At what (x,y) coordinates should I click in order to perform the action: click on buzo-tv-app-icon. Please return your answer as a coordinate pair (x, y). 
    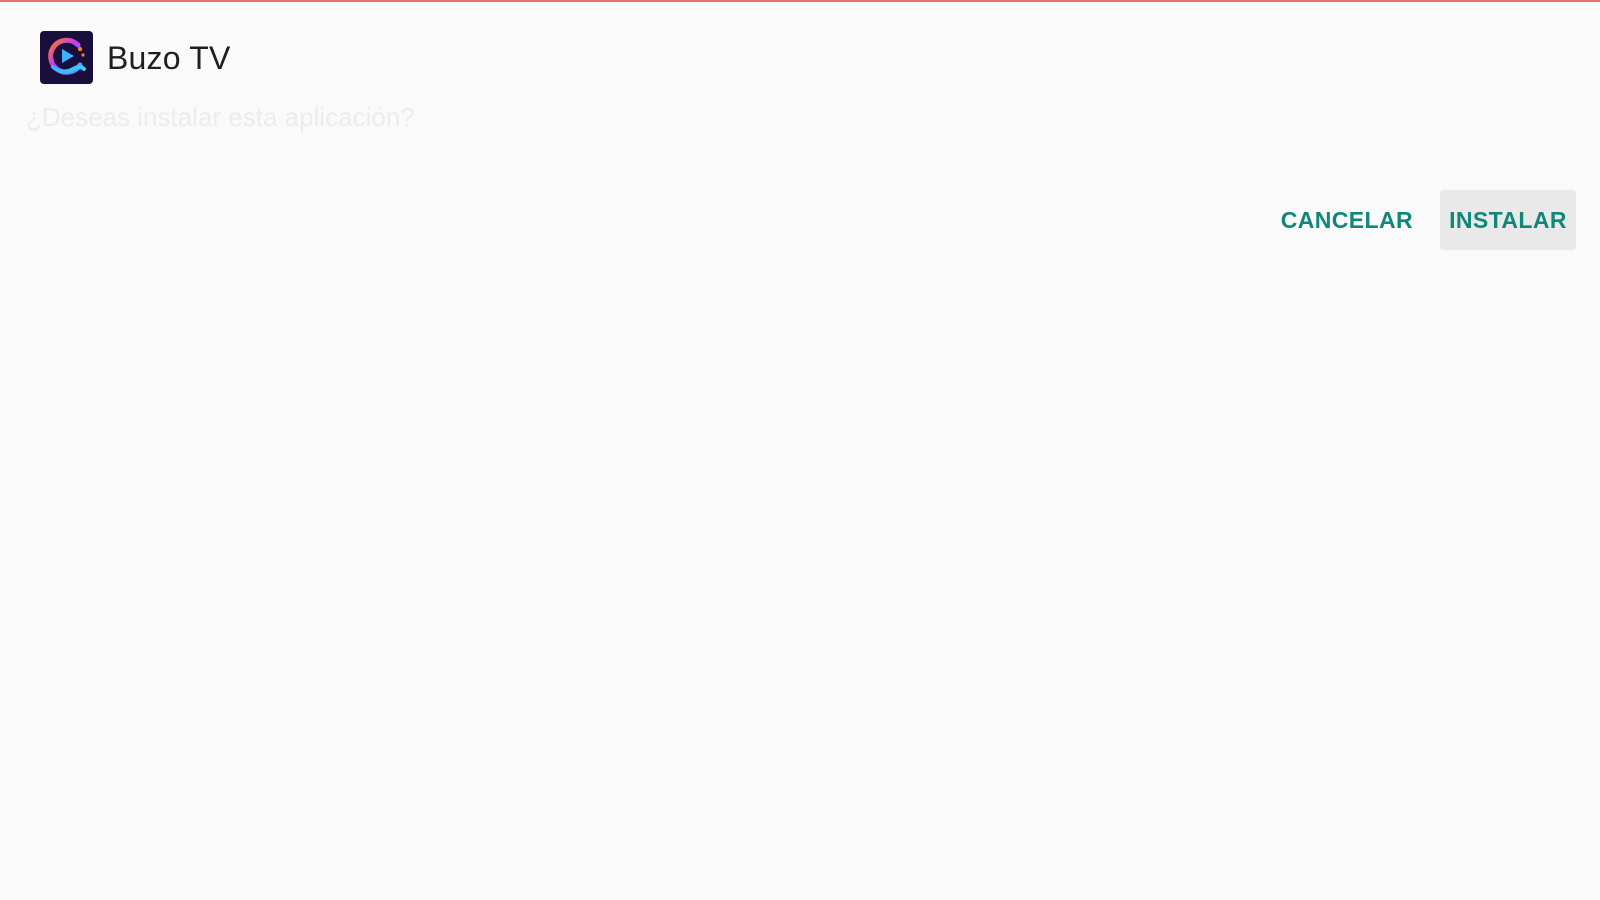
    Looking at the image, I should click on (66, 57).